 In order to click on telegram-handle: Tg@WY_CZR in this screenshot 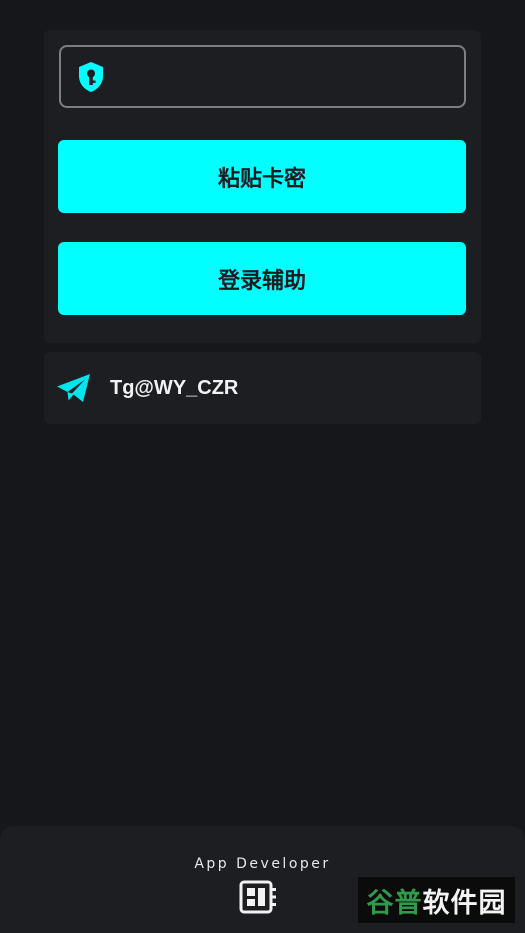, I will do `click(174, 387)`.